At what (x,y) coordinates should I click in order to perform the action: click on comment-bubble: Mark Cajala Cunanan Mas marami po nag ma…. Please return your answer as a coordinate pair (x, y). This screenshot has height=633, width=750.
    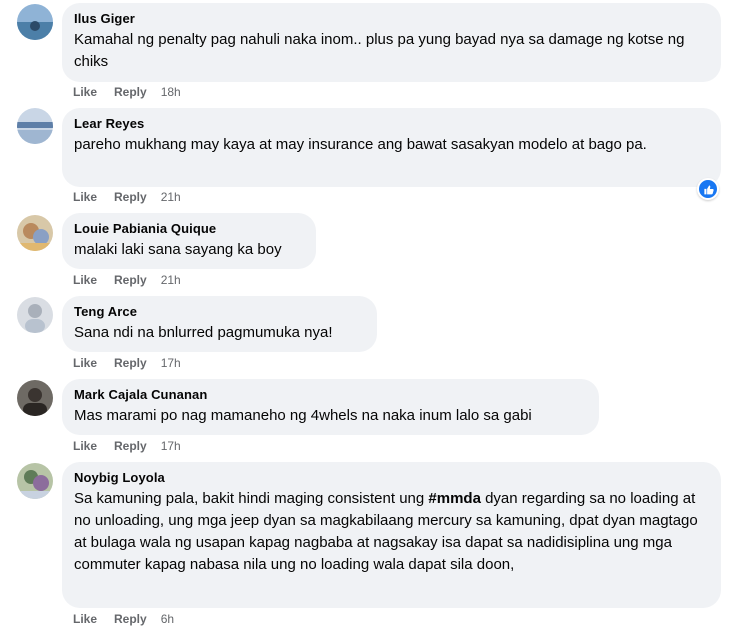
    Looking at the image, I should click on (330, 407).